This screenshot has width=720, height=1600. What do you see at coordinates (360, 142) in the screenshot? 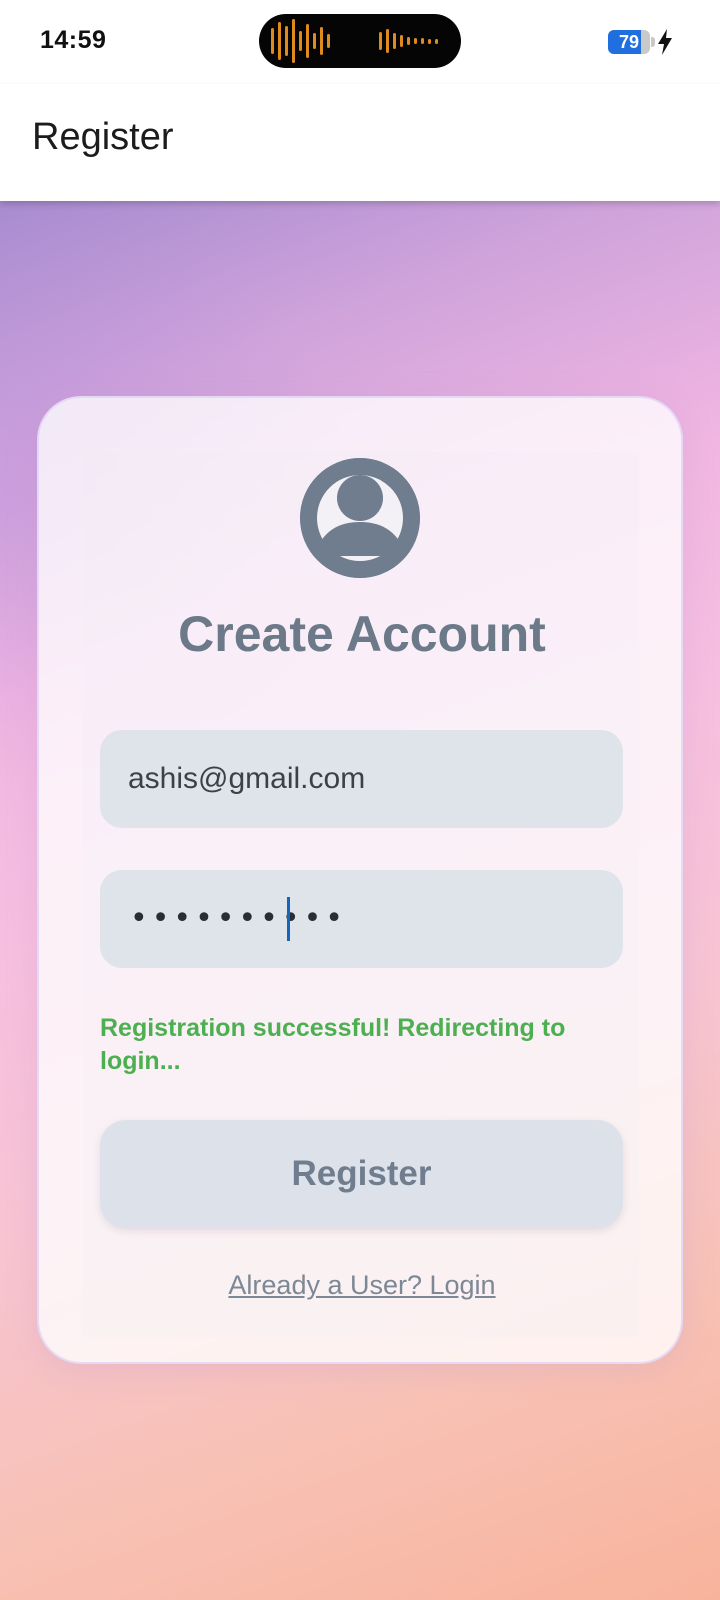
I see `app-bar: Register` at bounding box center [360, 142].